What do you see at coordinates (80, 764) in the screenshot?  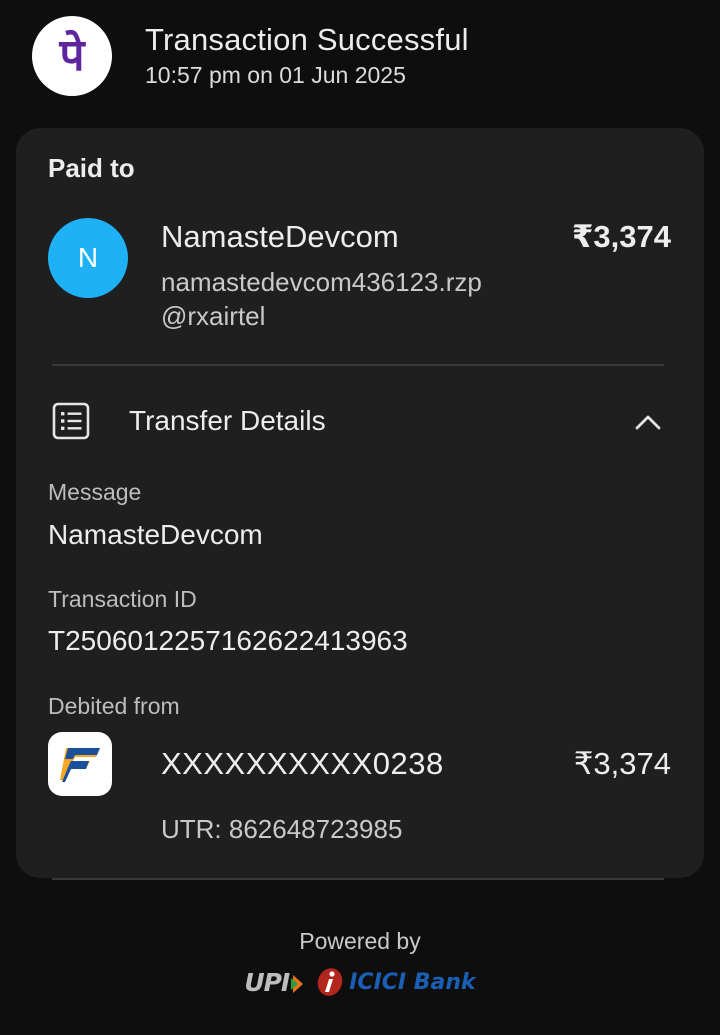 I see `federal-bank-logo-icon` at bounding box center [80, 764].